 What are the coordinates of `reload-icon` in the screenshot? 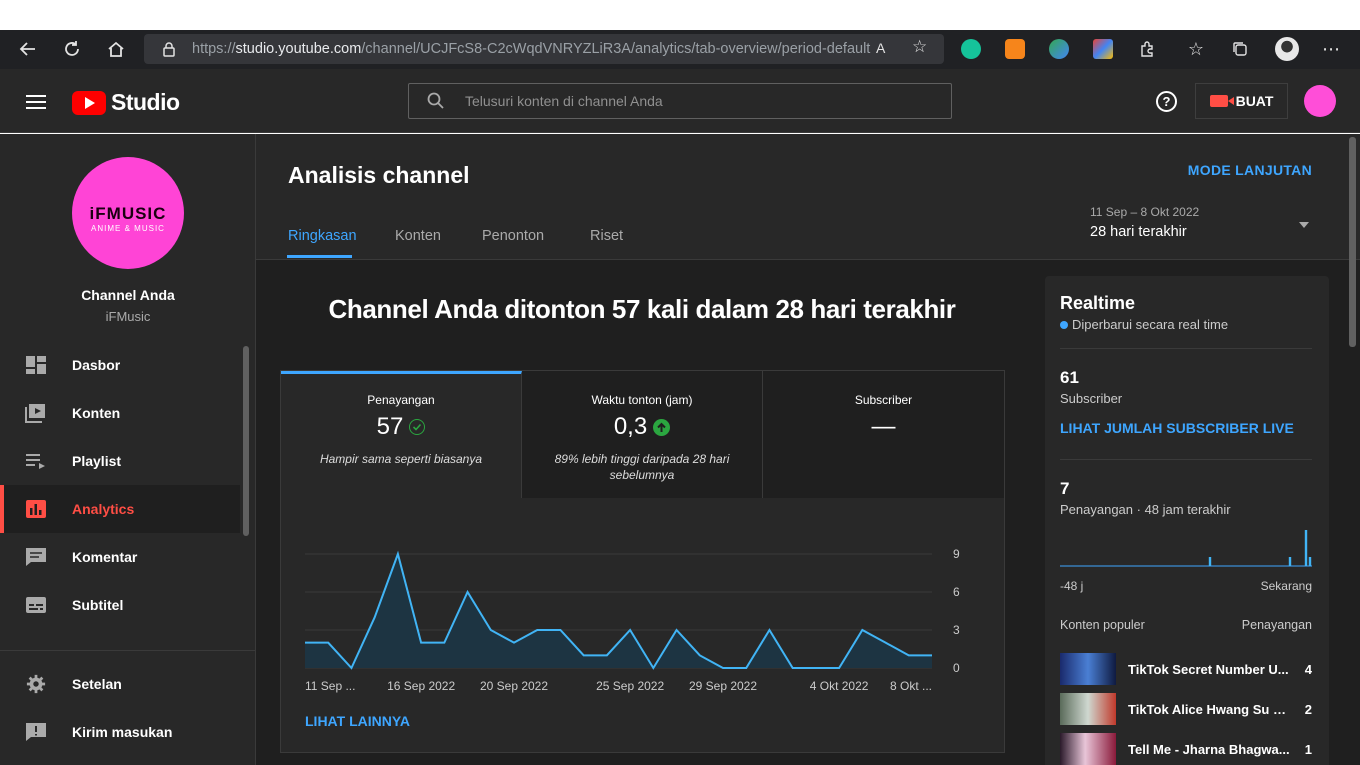 It's located at (72, 49).